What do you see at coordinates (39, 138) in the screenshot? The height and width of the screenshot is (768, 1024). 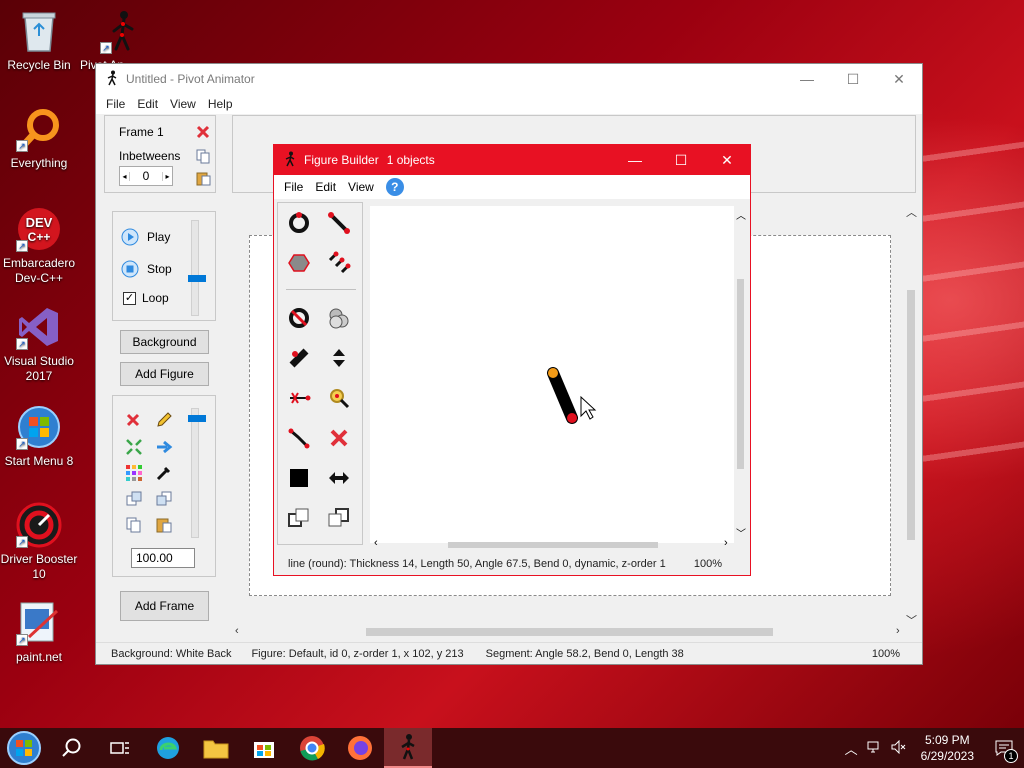 I see `desktop-icon-everything: ↗ Everything` at bounding box center [39, 138].